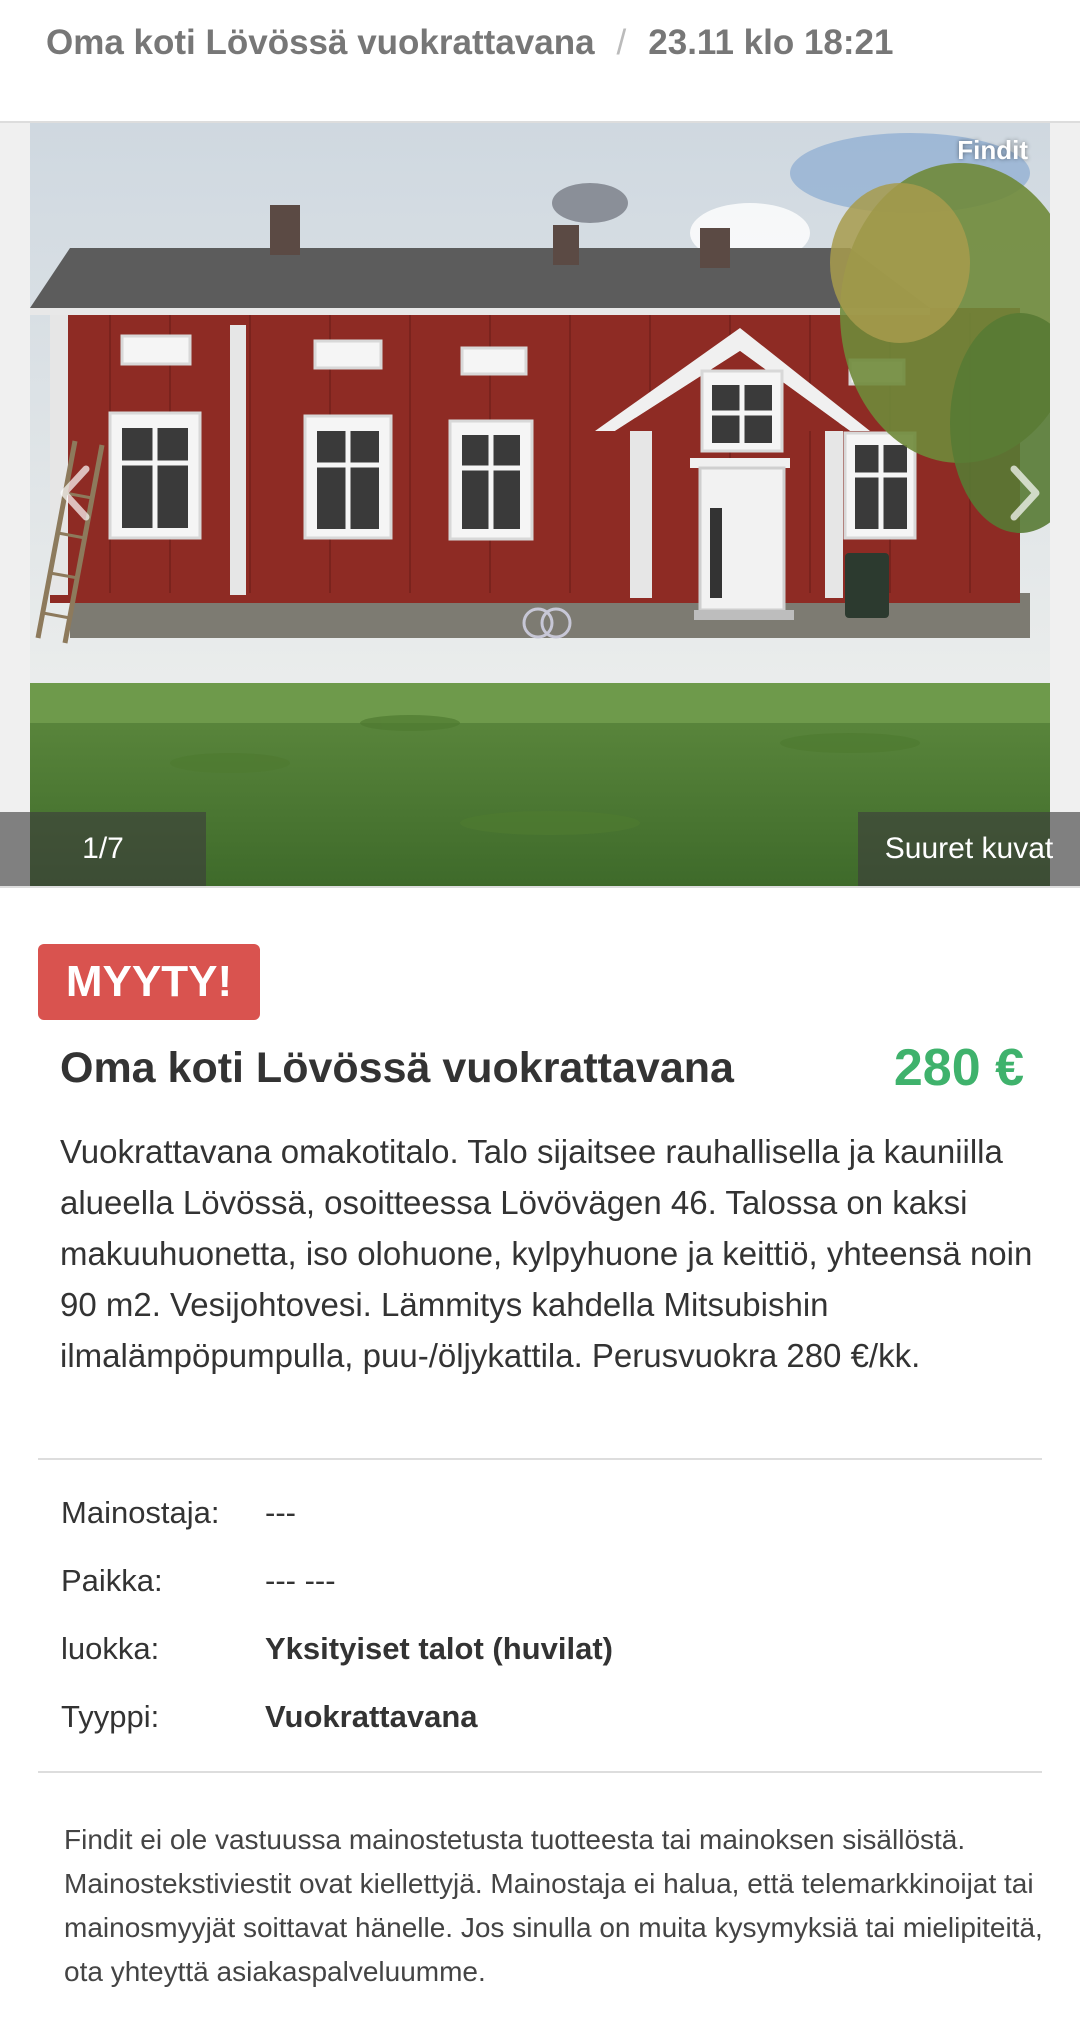  What do you see at coordinates (541, 1513) in the screenshot?
I see `detail-row-advertiser: Mainostaja: ---` at bounding box center [541, 1513].